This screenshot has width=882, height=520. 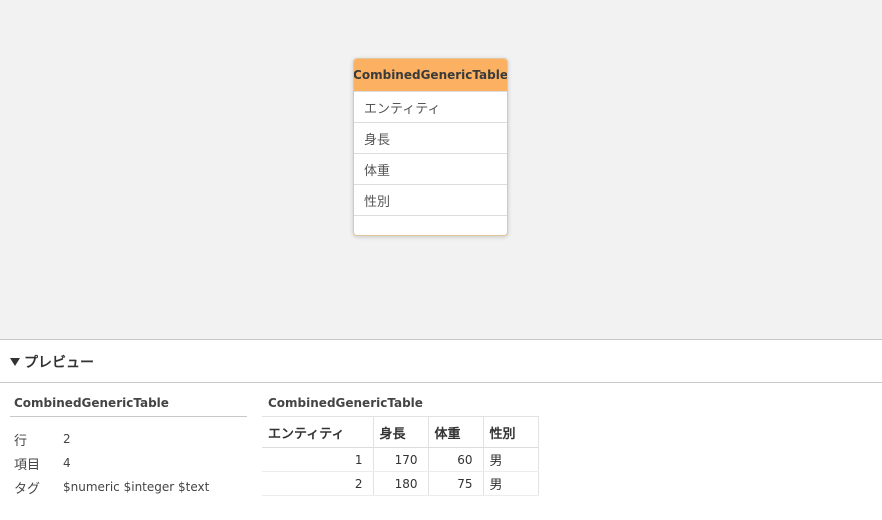 I want to click on node-field-weight: 体重, so click(x=430, y=168).